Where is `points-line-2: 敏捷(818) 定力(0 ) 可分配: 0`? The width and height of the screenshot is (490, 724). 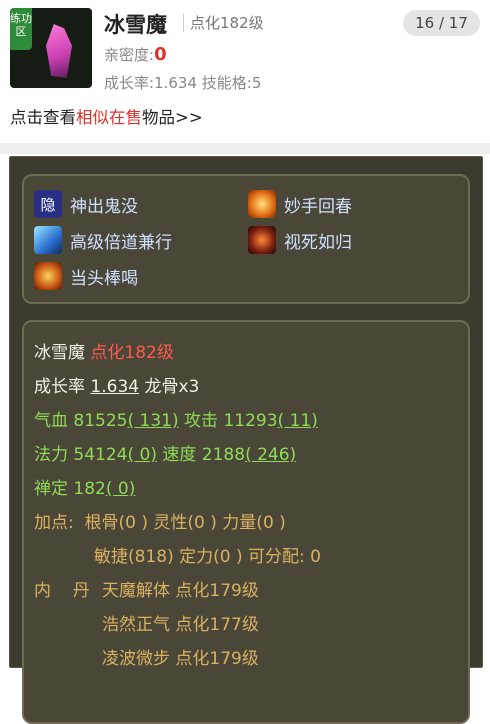 points-line-2: 敏捷(818) 定力(0 ) 可分配: 0 is located at coordinates (207, 557).